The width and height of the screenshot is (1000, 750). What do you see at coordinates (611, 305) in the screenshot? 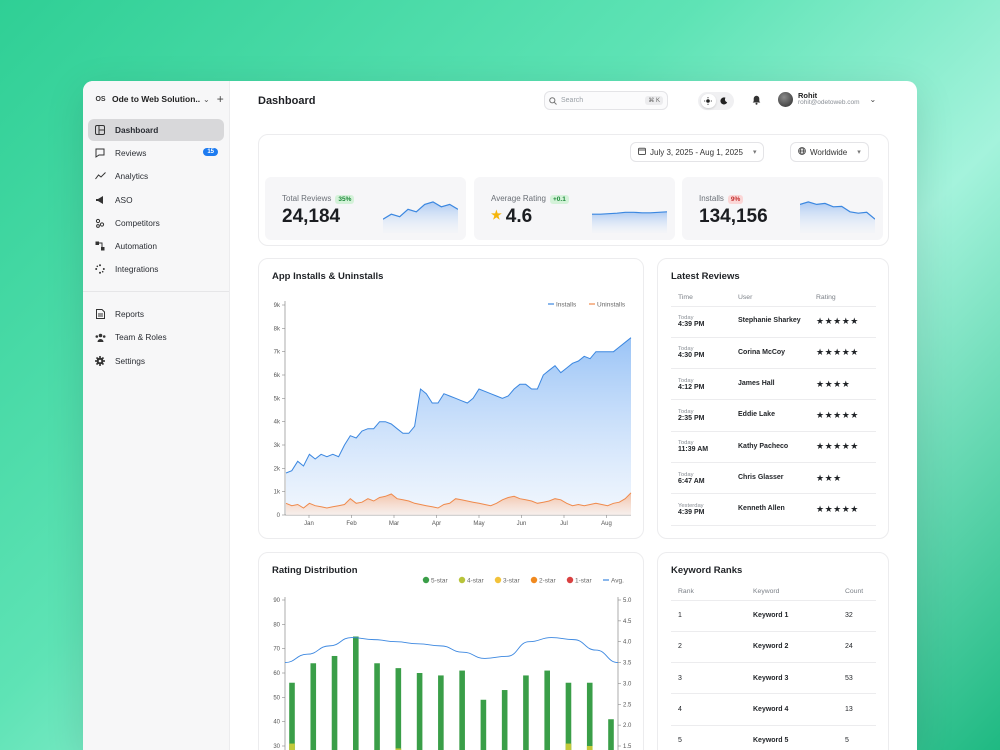
I see `legend-label: Uninstalls` at bounding box center [611, 305].